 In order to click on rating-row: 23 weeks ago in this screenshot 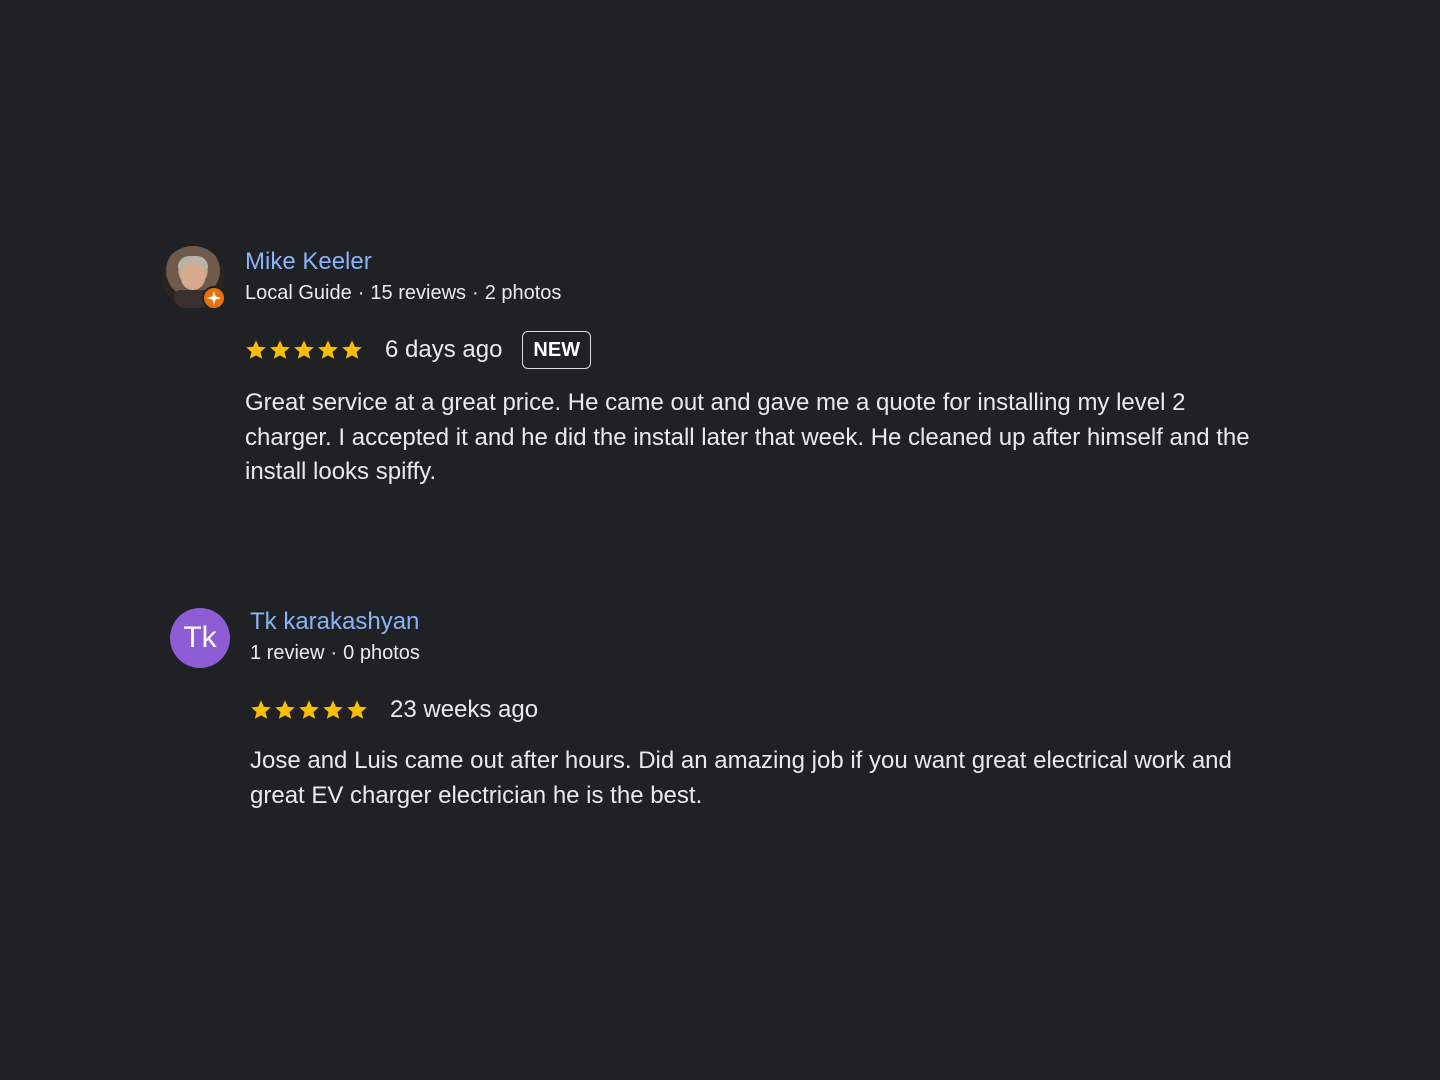, I will do `click(394, 710)`.